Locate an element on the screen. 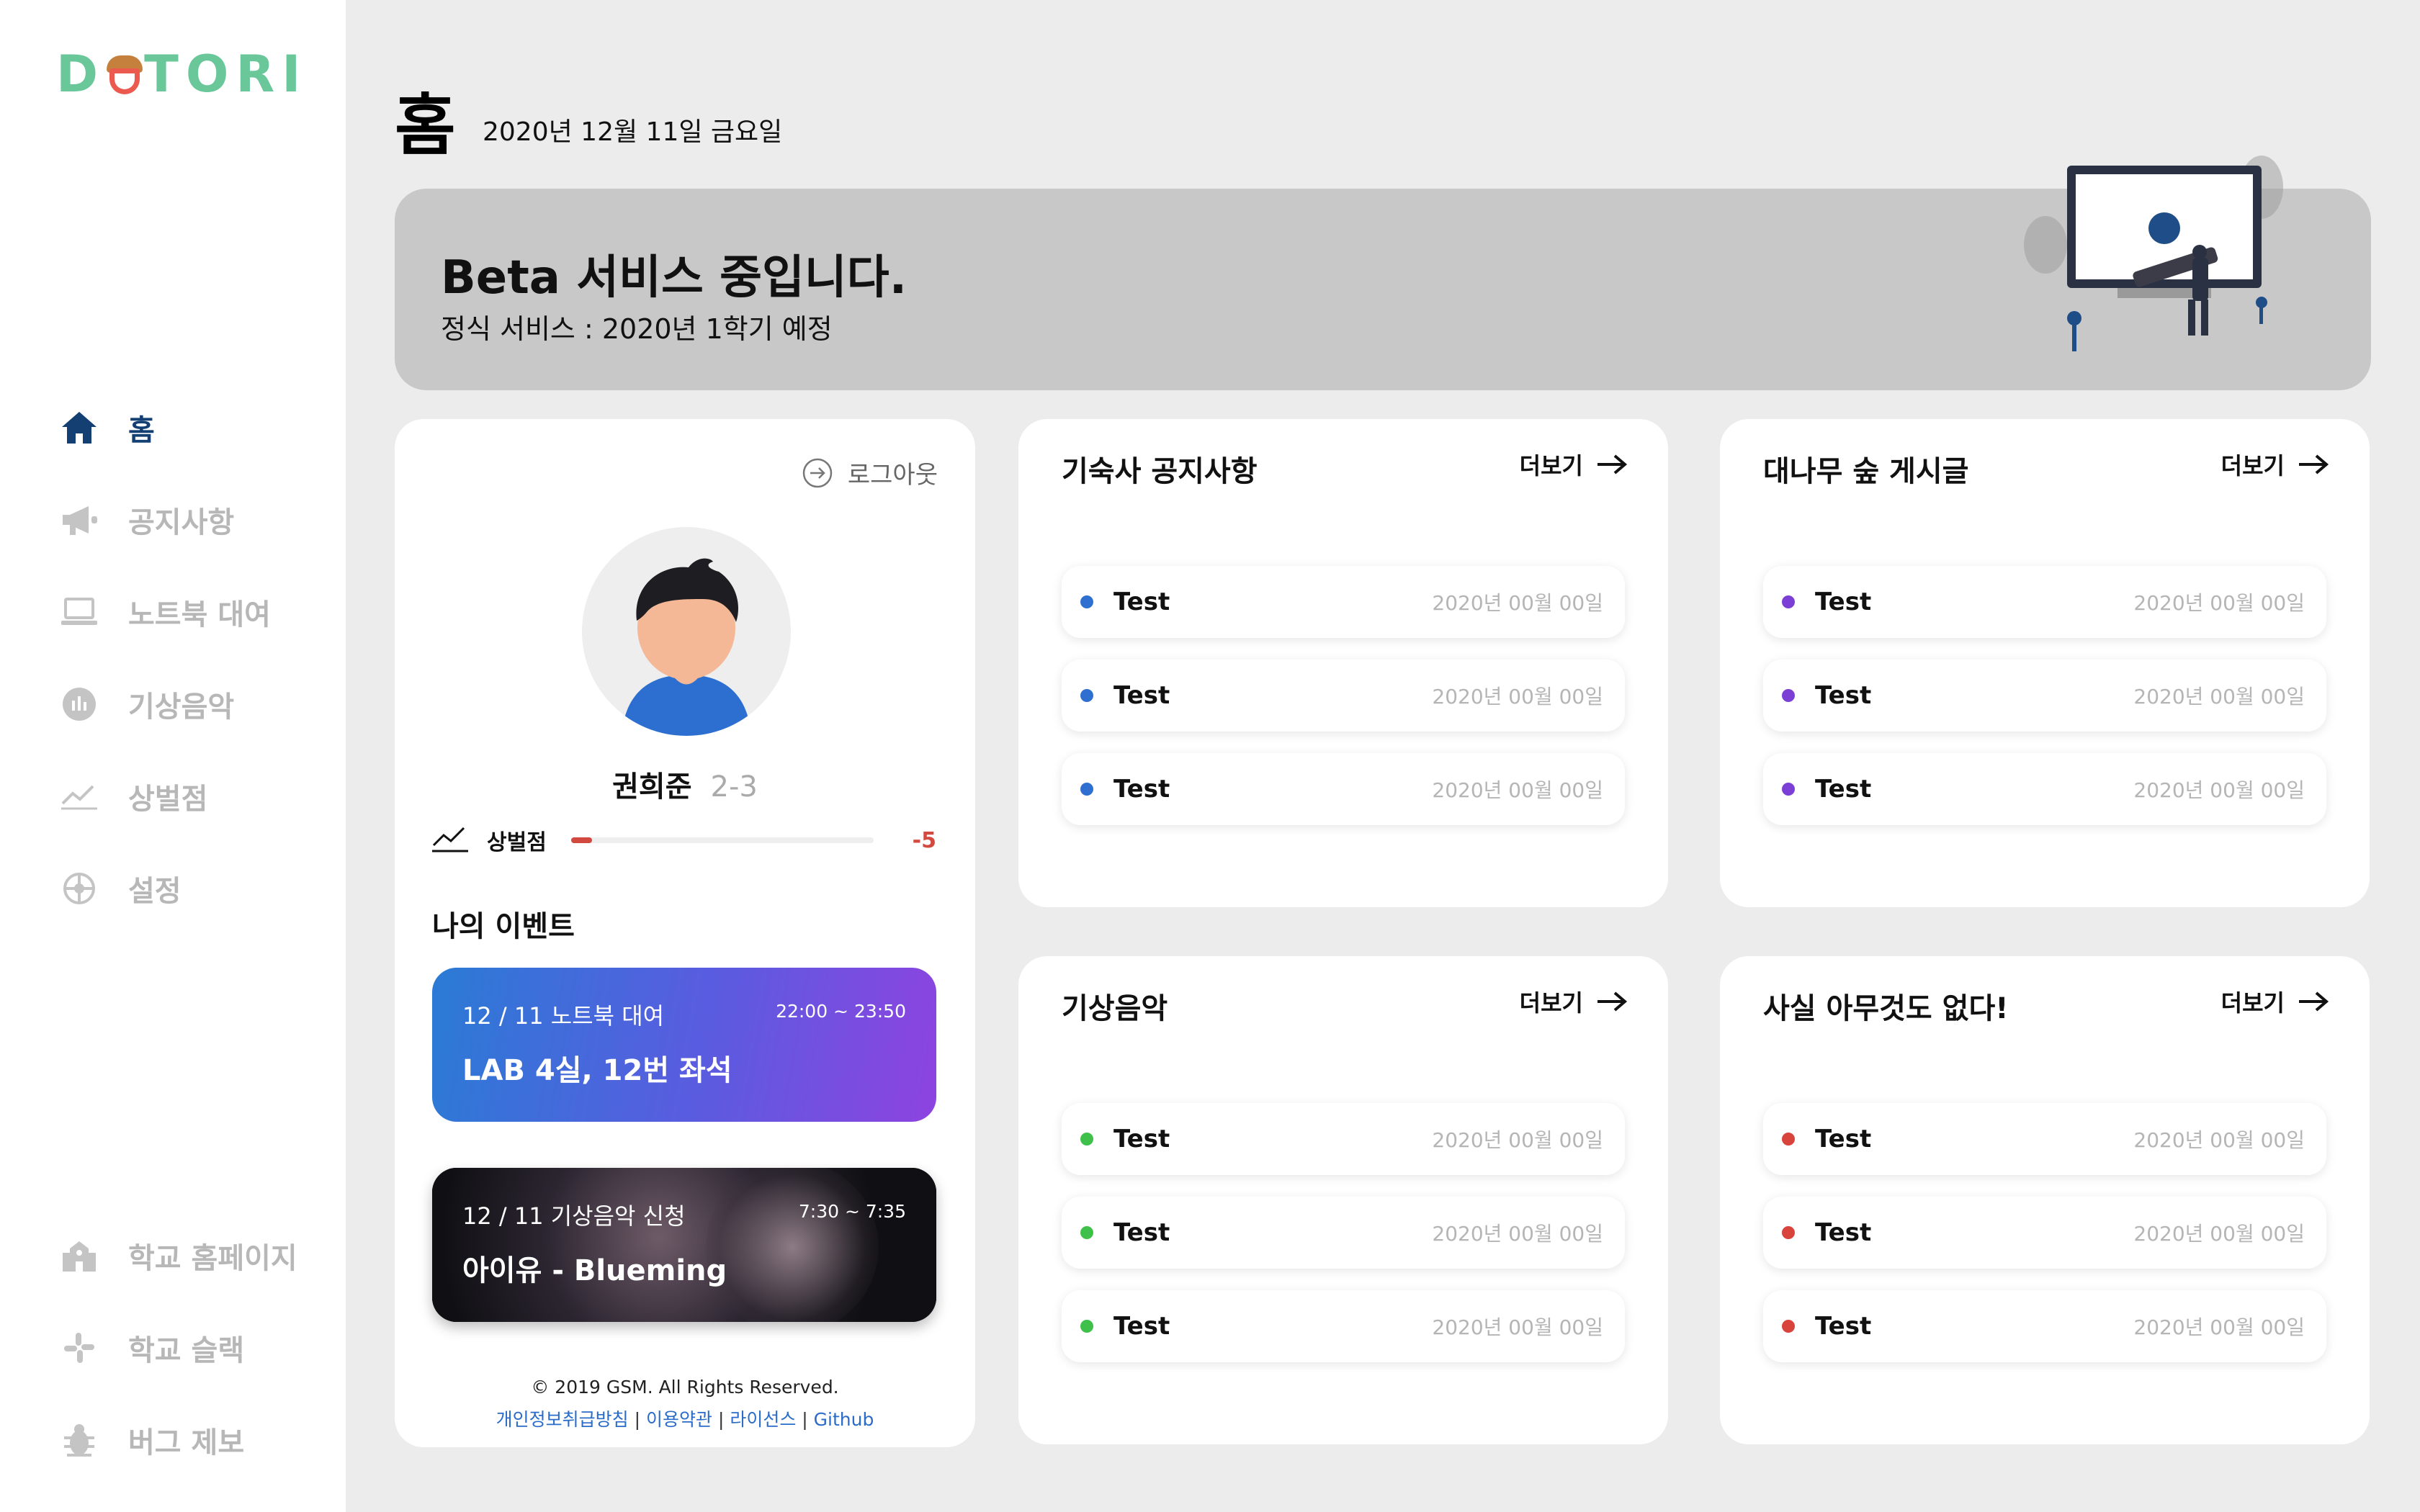 Image resolution: width=2420 pixels, height=1512 pixels. sidebar-item-laptop: 노트북 대여 is located at coordinates (193, 612).